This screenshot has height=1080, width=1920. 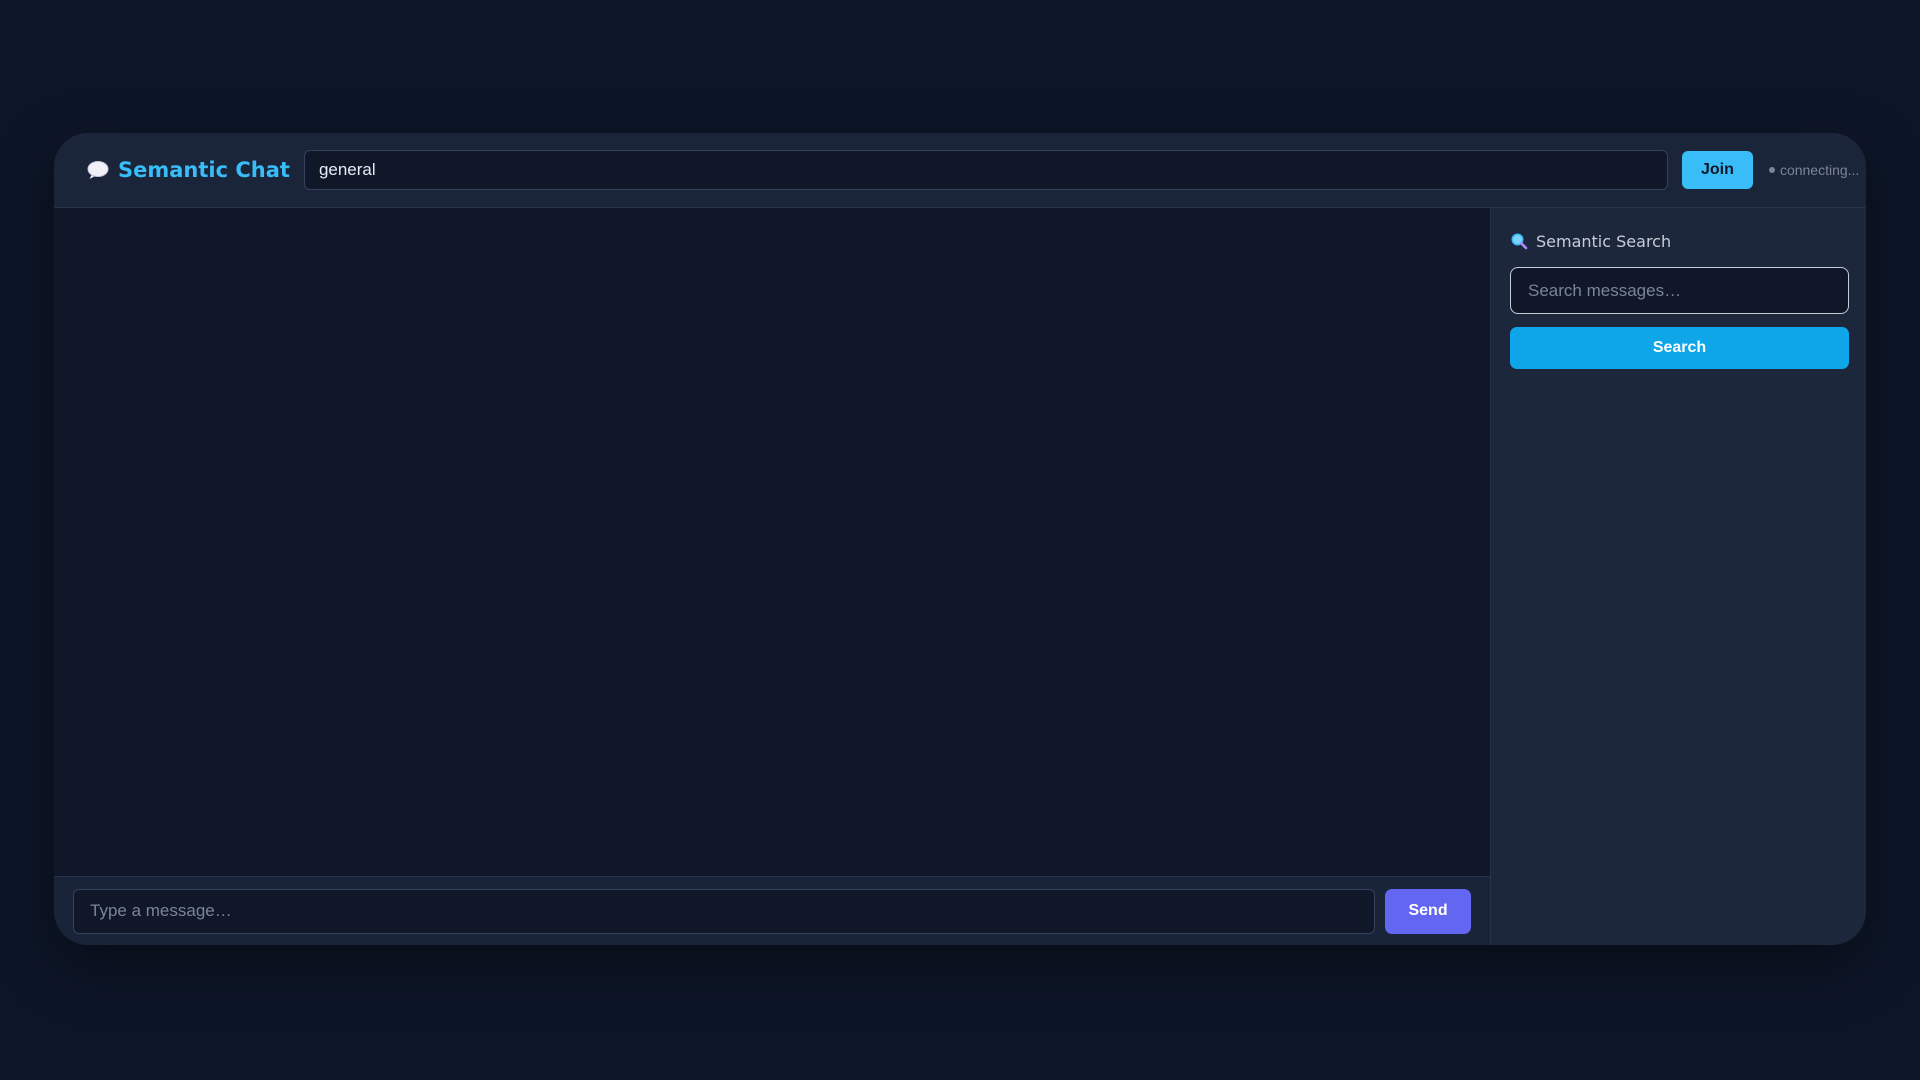 I want to click on app-title: Semantic Chat, so click(x=204, y=170).